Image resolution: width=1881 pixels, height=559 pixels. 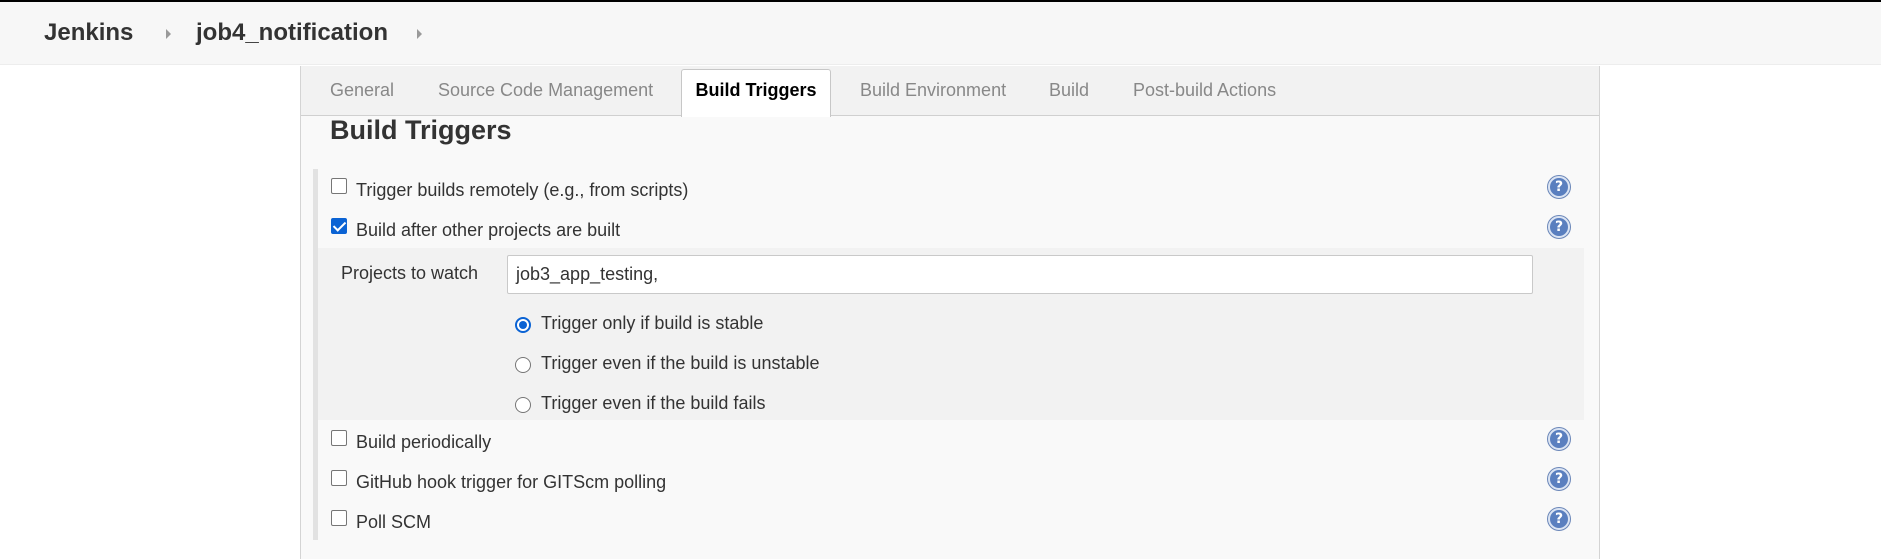 I want to click on poll-scm-checkbox, so click(x=339, y=518).